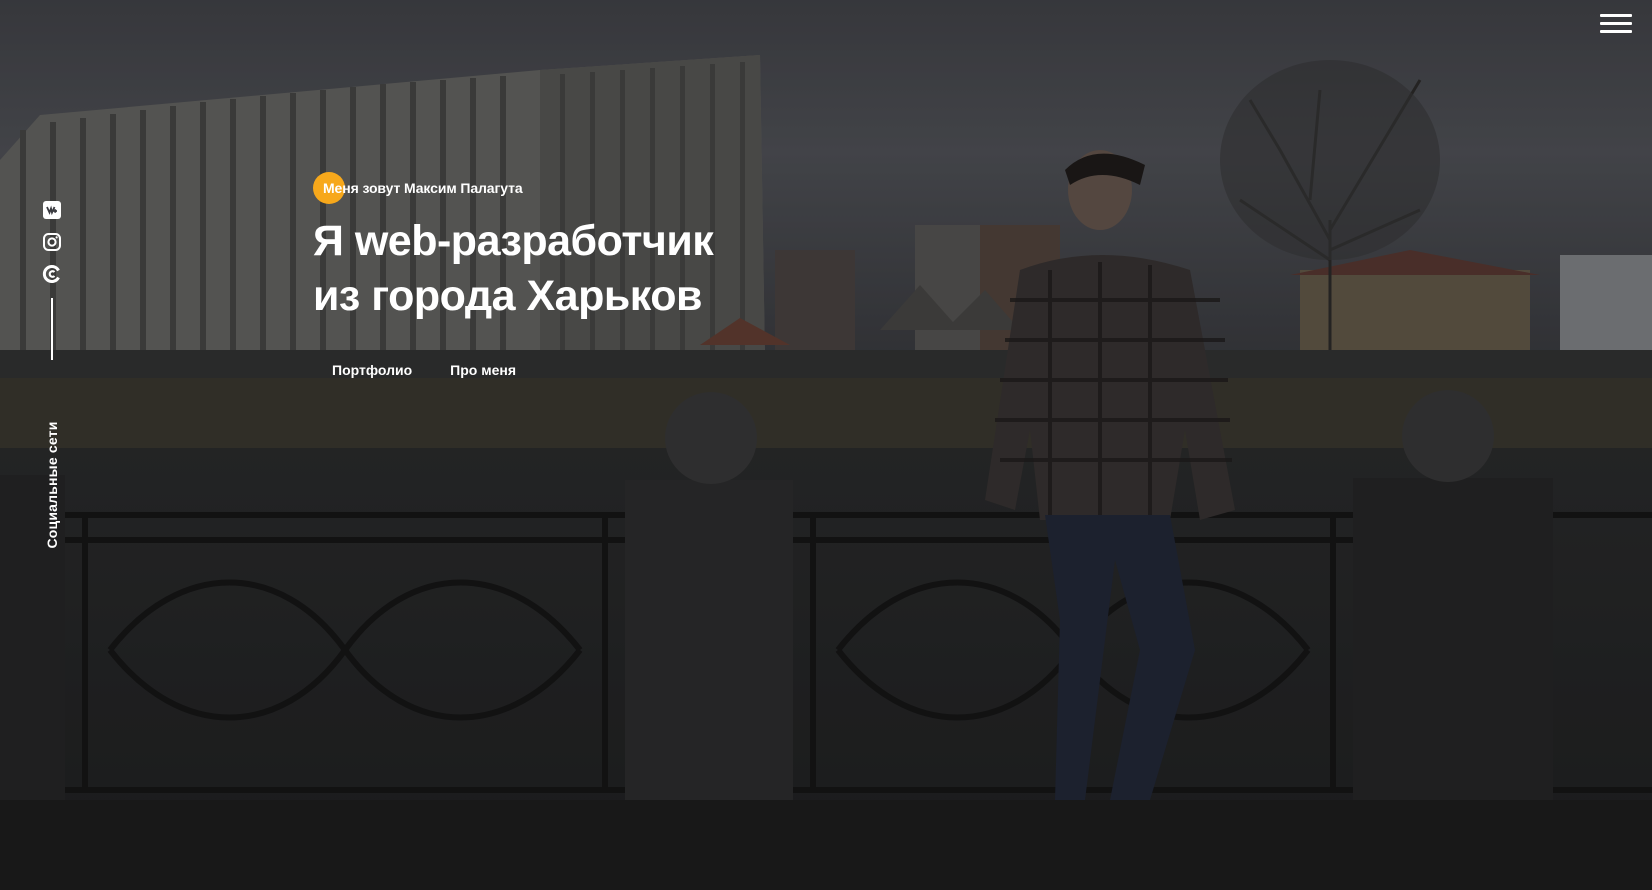 The height and width of the screenshot is (890, 1652). What do you see at coordinates (52, 274) in the screenshot?
I see `github-icon` at bounding box center [52, 274].